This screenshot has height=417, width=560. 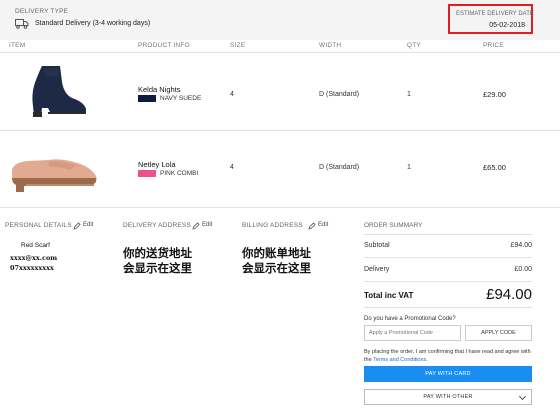 I want to click on column-header-item: ITEM, so click(x=17, y=45).